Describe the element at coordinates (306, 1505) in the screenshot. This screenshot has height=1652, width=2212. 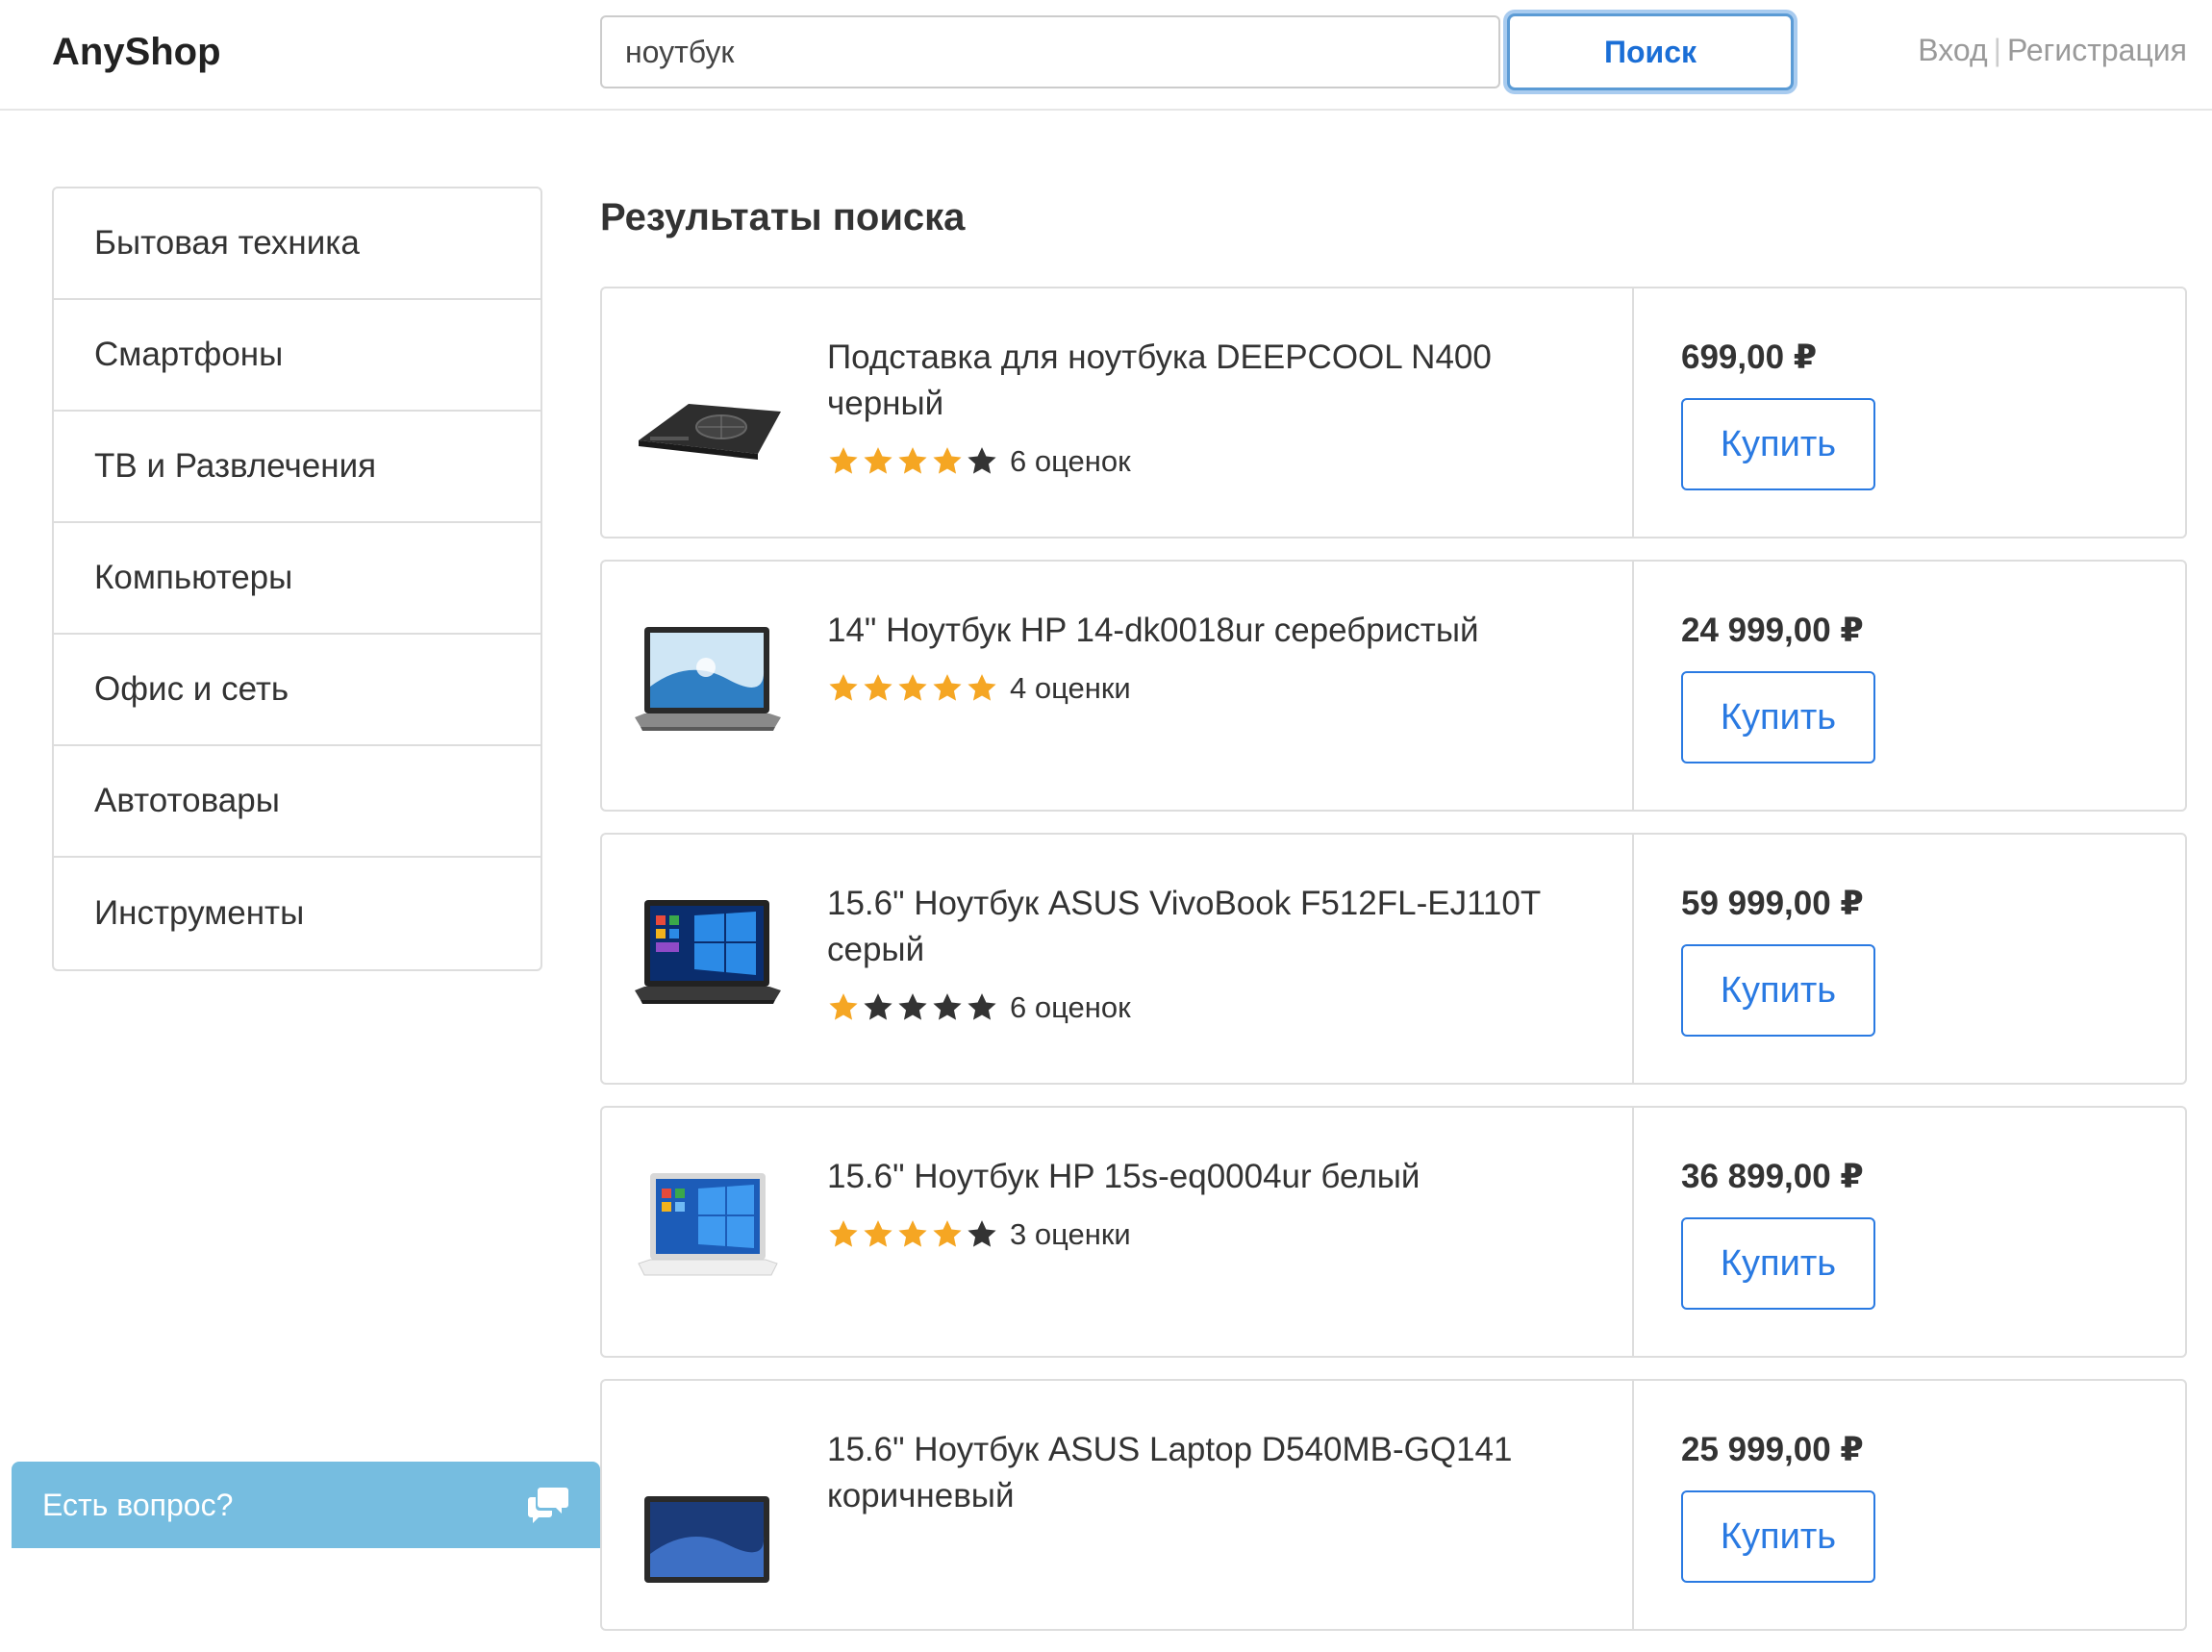
I see `chat-widget: Есть вопрос?` at that location.